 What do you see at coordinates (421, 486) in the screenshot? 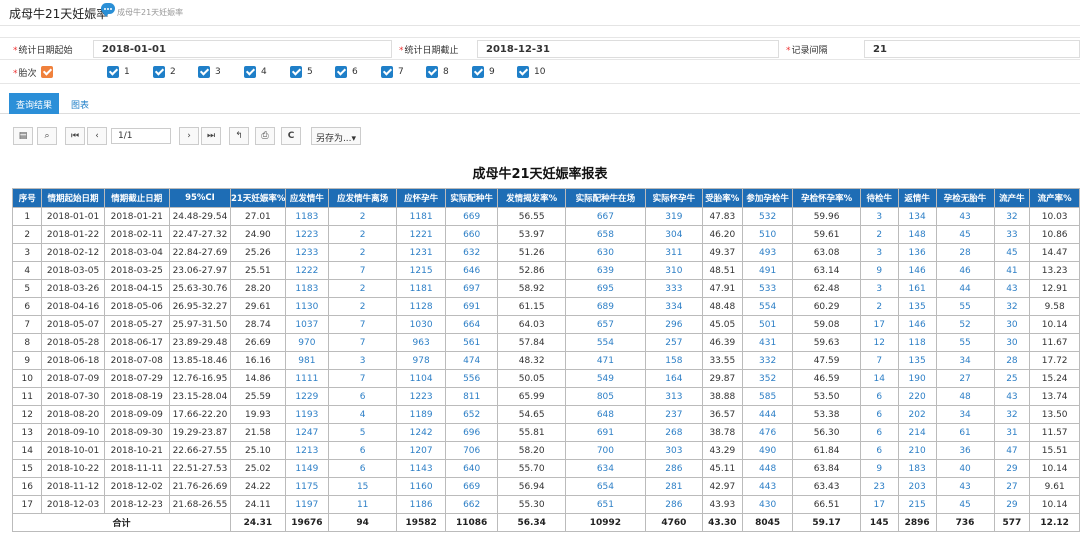
I see `table-cell-link: 1160` at bounding box center [421, 486].